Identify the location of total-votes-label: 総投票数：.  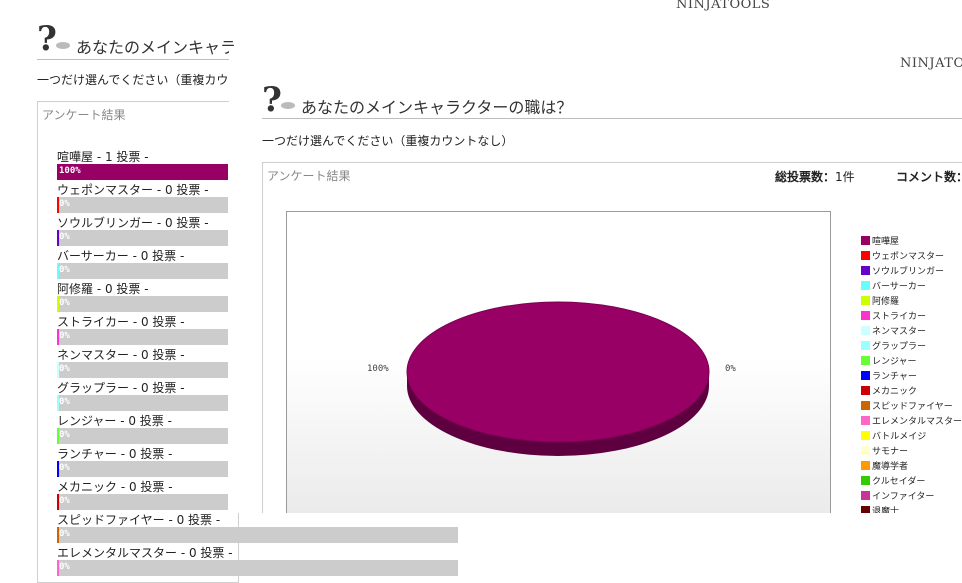
(805, 177).